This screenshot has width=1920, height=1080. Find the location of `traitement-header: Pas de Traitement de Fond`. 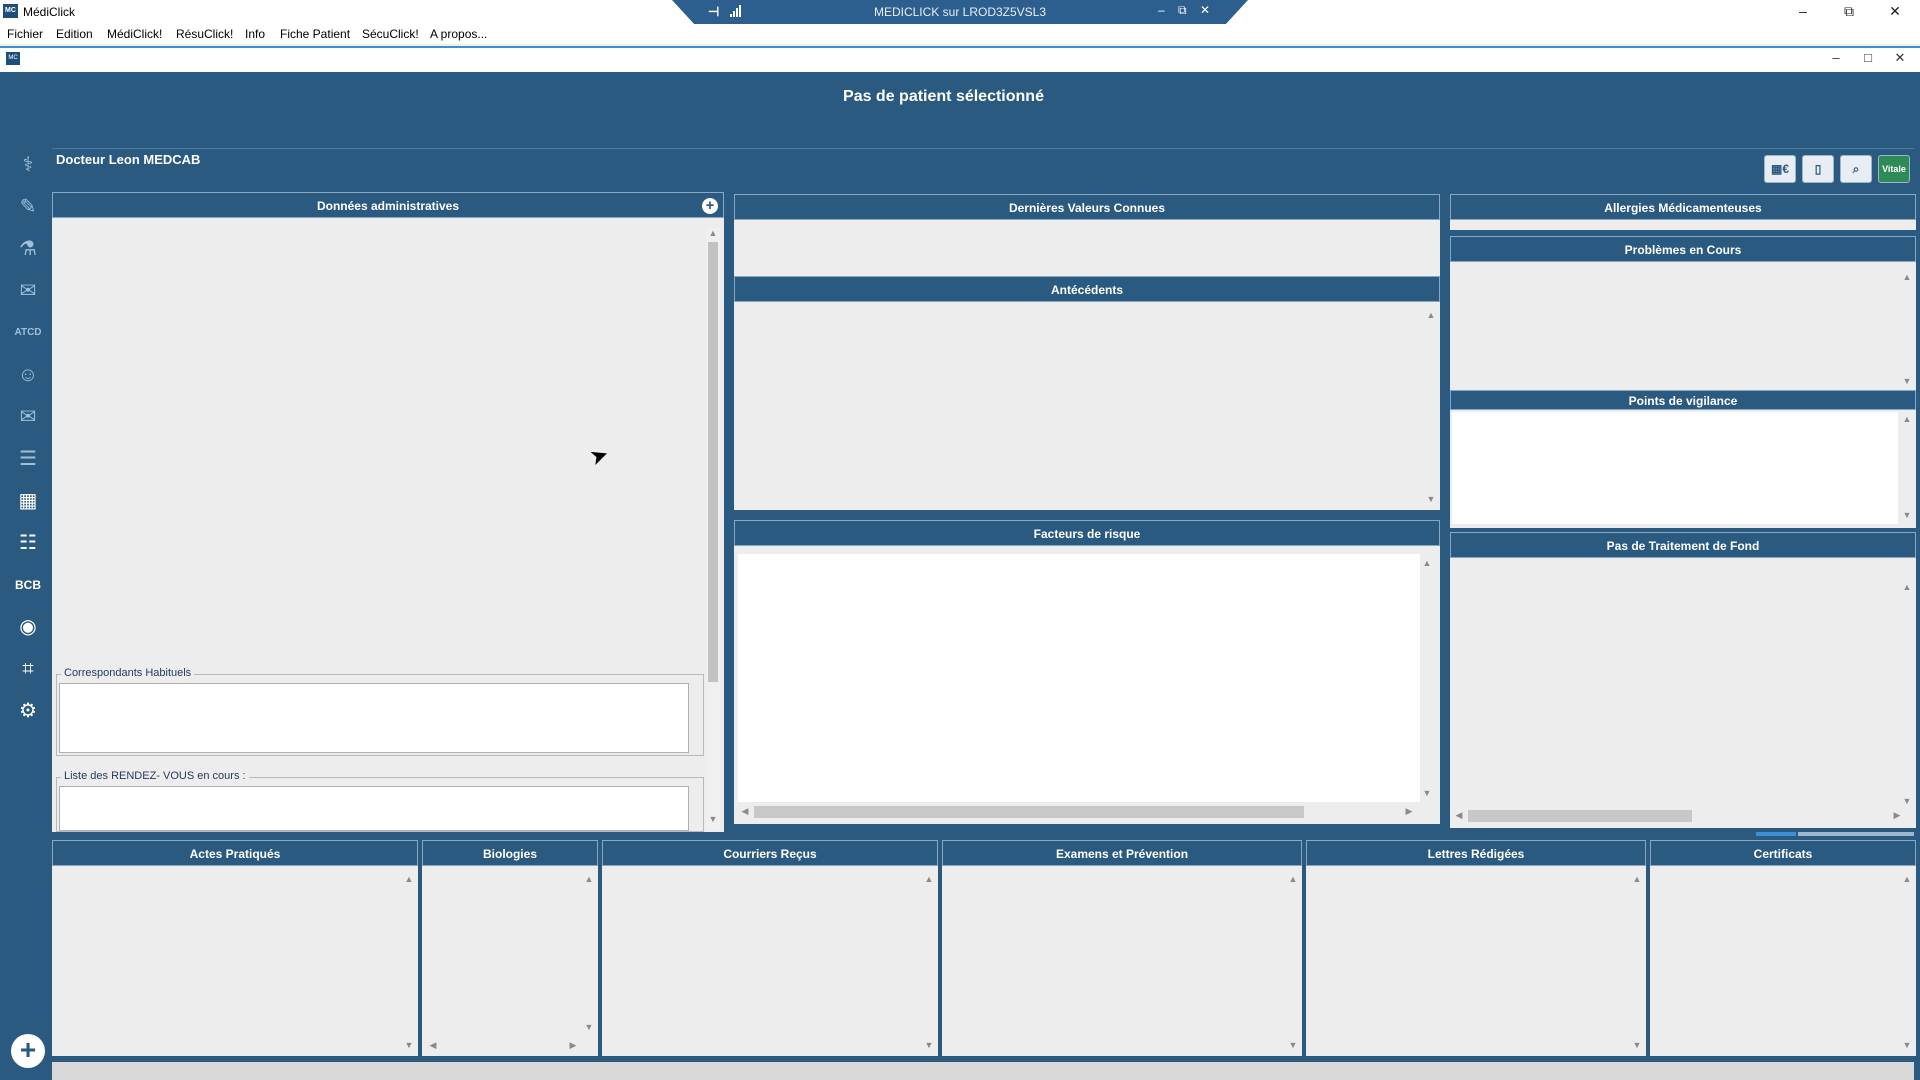

traitement-header: Pas de Traitement de Fond is located at coordinates (1683, 545).